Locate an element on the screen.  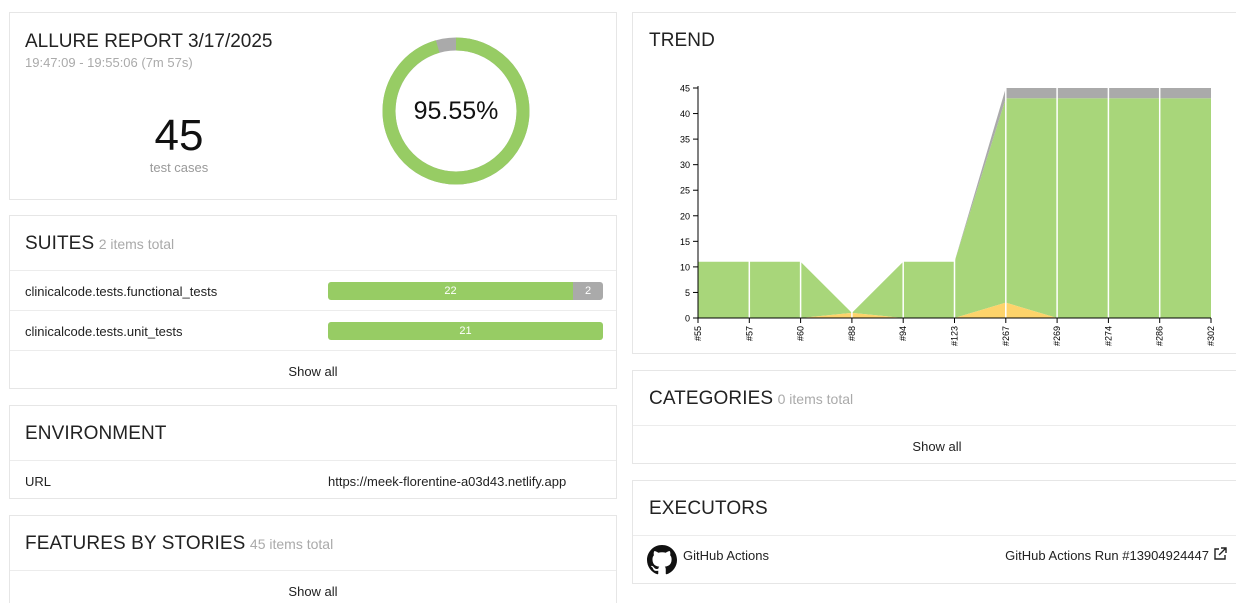
external-link-icon is located at coordinates (1220, 554).